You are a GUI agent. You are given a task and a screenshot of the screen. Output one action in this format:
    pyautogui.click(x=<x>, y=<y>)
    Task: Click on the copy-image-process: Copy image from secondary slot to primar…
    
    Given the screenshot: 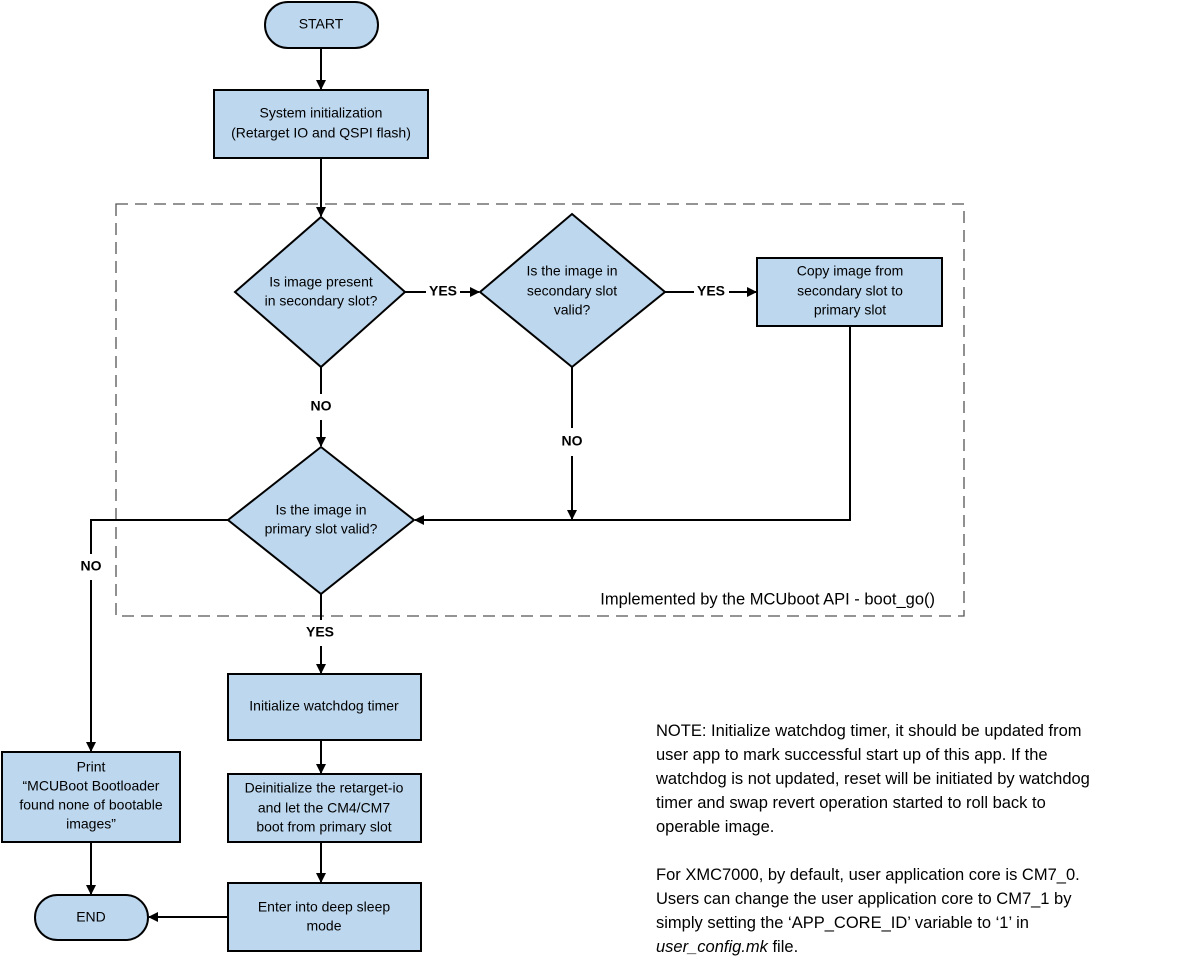 What is the action you would take?
    pyautogui.click(x=849, y=292)
    